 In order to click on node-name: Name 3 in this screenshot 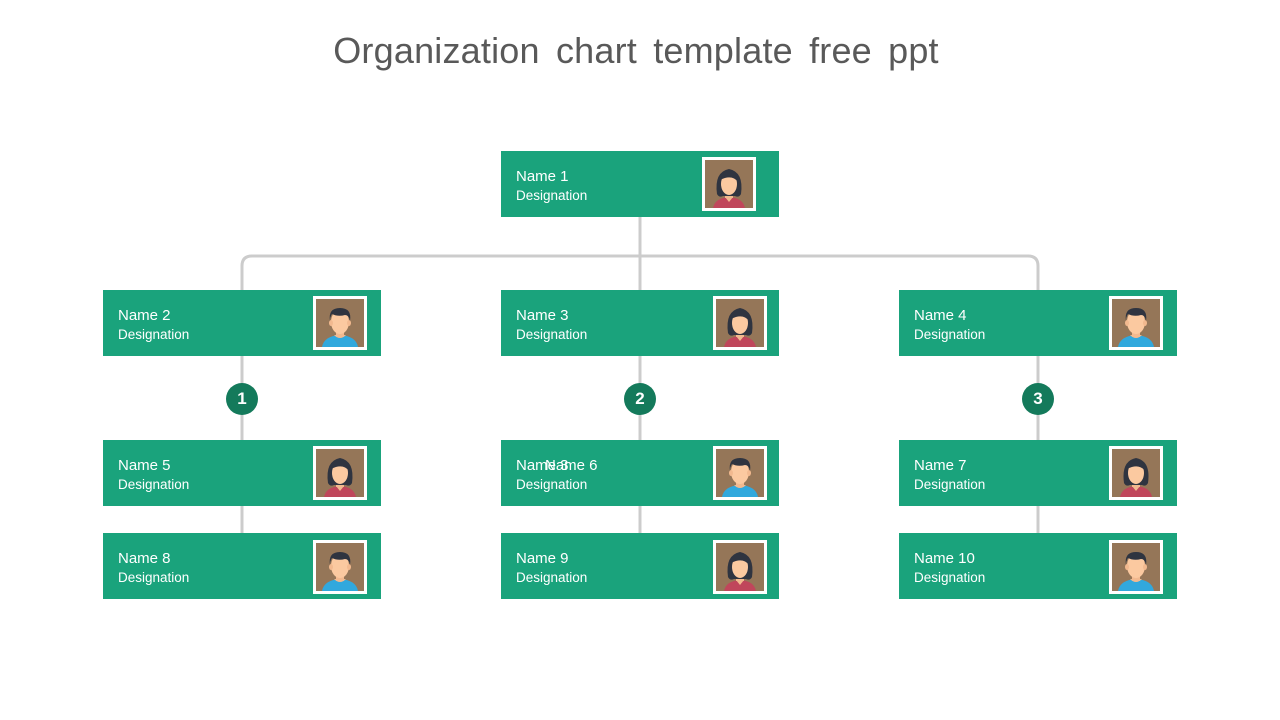, I will do `click(542, 315)`.